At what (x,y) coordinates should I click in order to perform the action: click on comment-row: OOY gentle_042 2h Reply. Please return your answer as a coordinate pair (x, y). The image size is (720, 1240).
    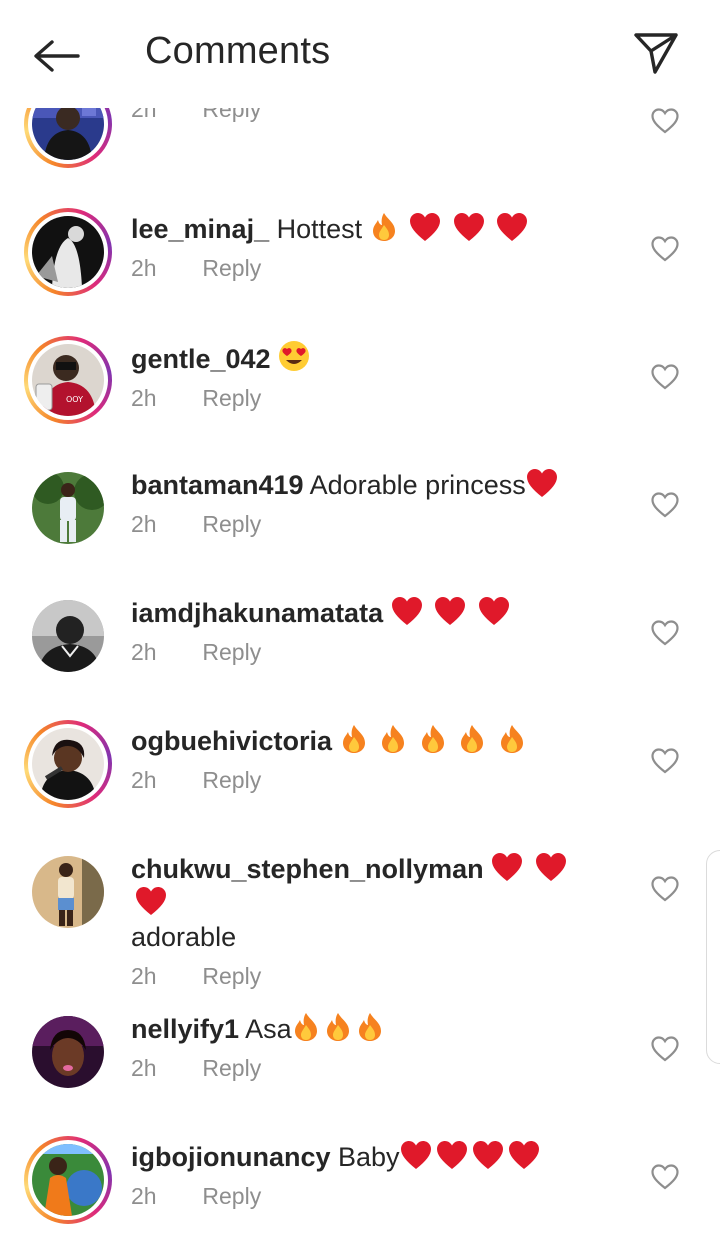
    Looking at the image, I should click on (360, 396).